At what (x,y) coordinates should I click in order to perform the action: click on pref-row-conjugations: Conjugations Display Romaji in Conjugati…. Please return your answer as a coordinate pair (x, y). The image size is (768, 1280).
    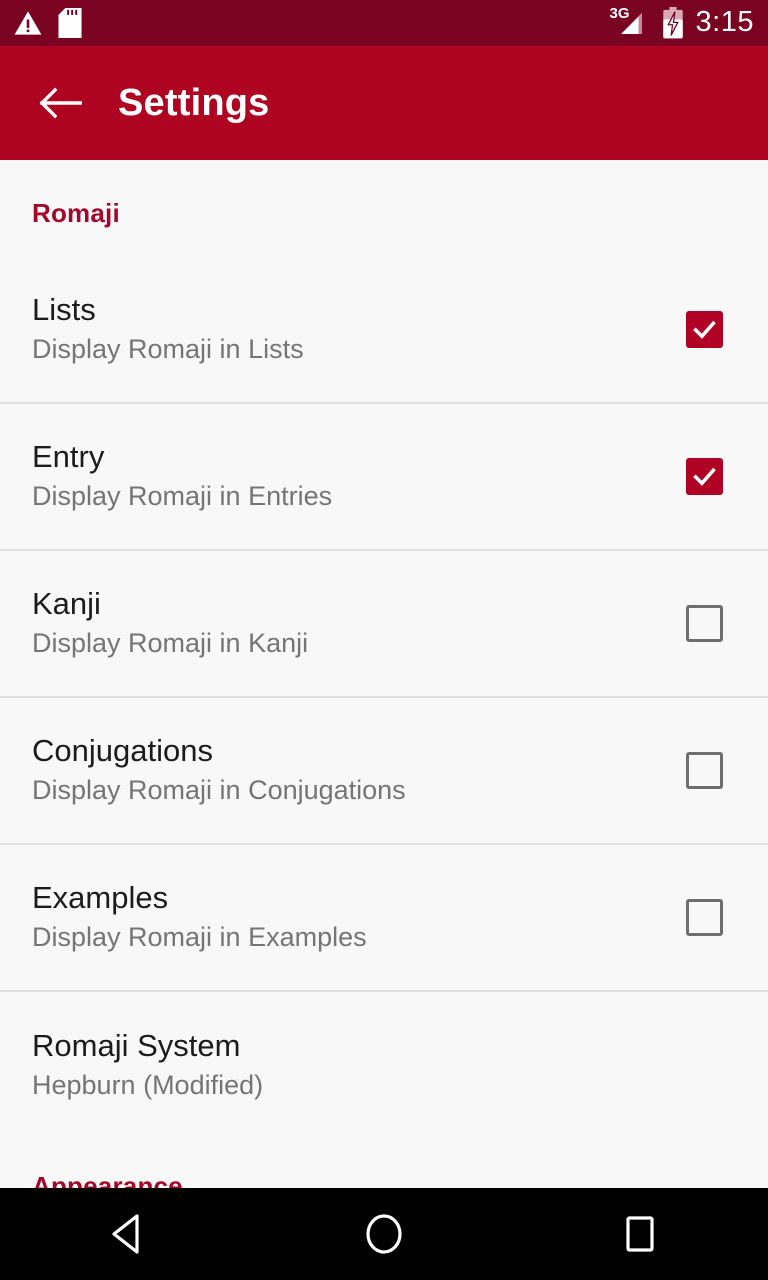
    Looking at the image, I should click on (384, 771).